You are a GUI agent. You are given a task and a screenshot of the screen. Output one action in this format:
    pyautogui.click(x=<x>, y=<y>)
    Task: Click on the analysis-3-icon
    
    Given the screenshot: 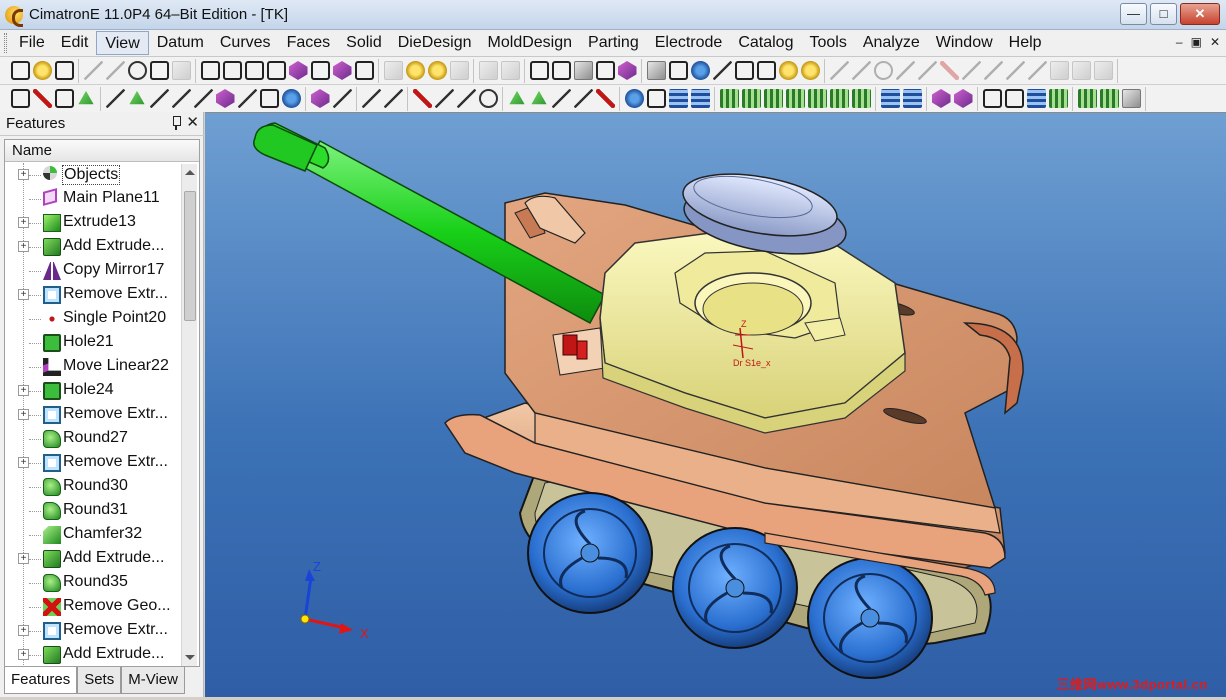 What is the action you would take?
    pyautogui.click(x=1131, y=98)
    